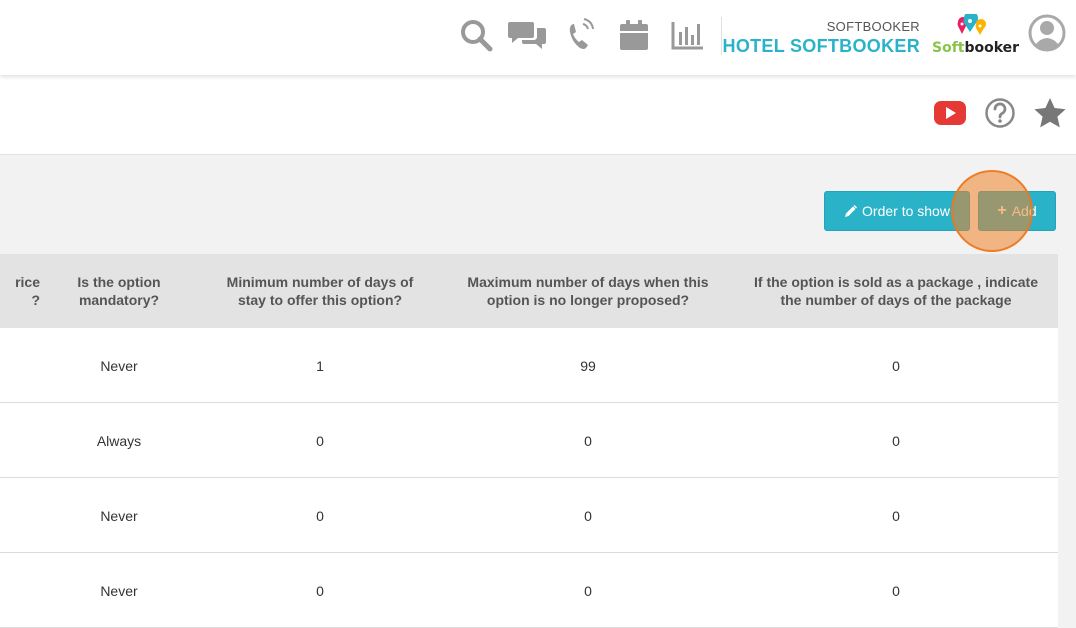 Image resolution: width=1076 pixels, height=628 pixels. Describe the element at coordinates (528, 35) in the screenshot. I see `chat-icon` at that location.